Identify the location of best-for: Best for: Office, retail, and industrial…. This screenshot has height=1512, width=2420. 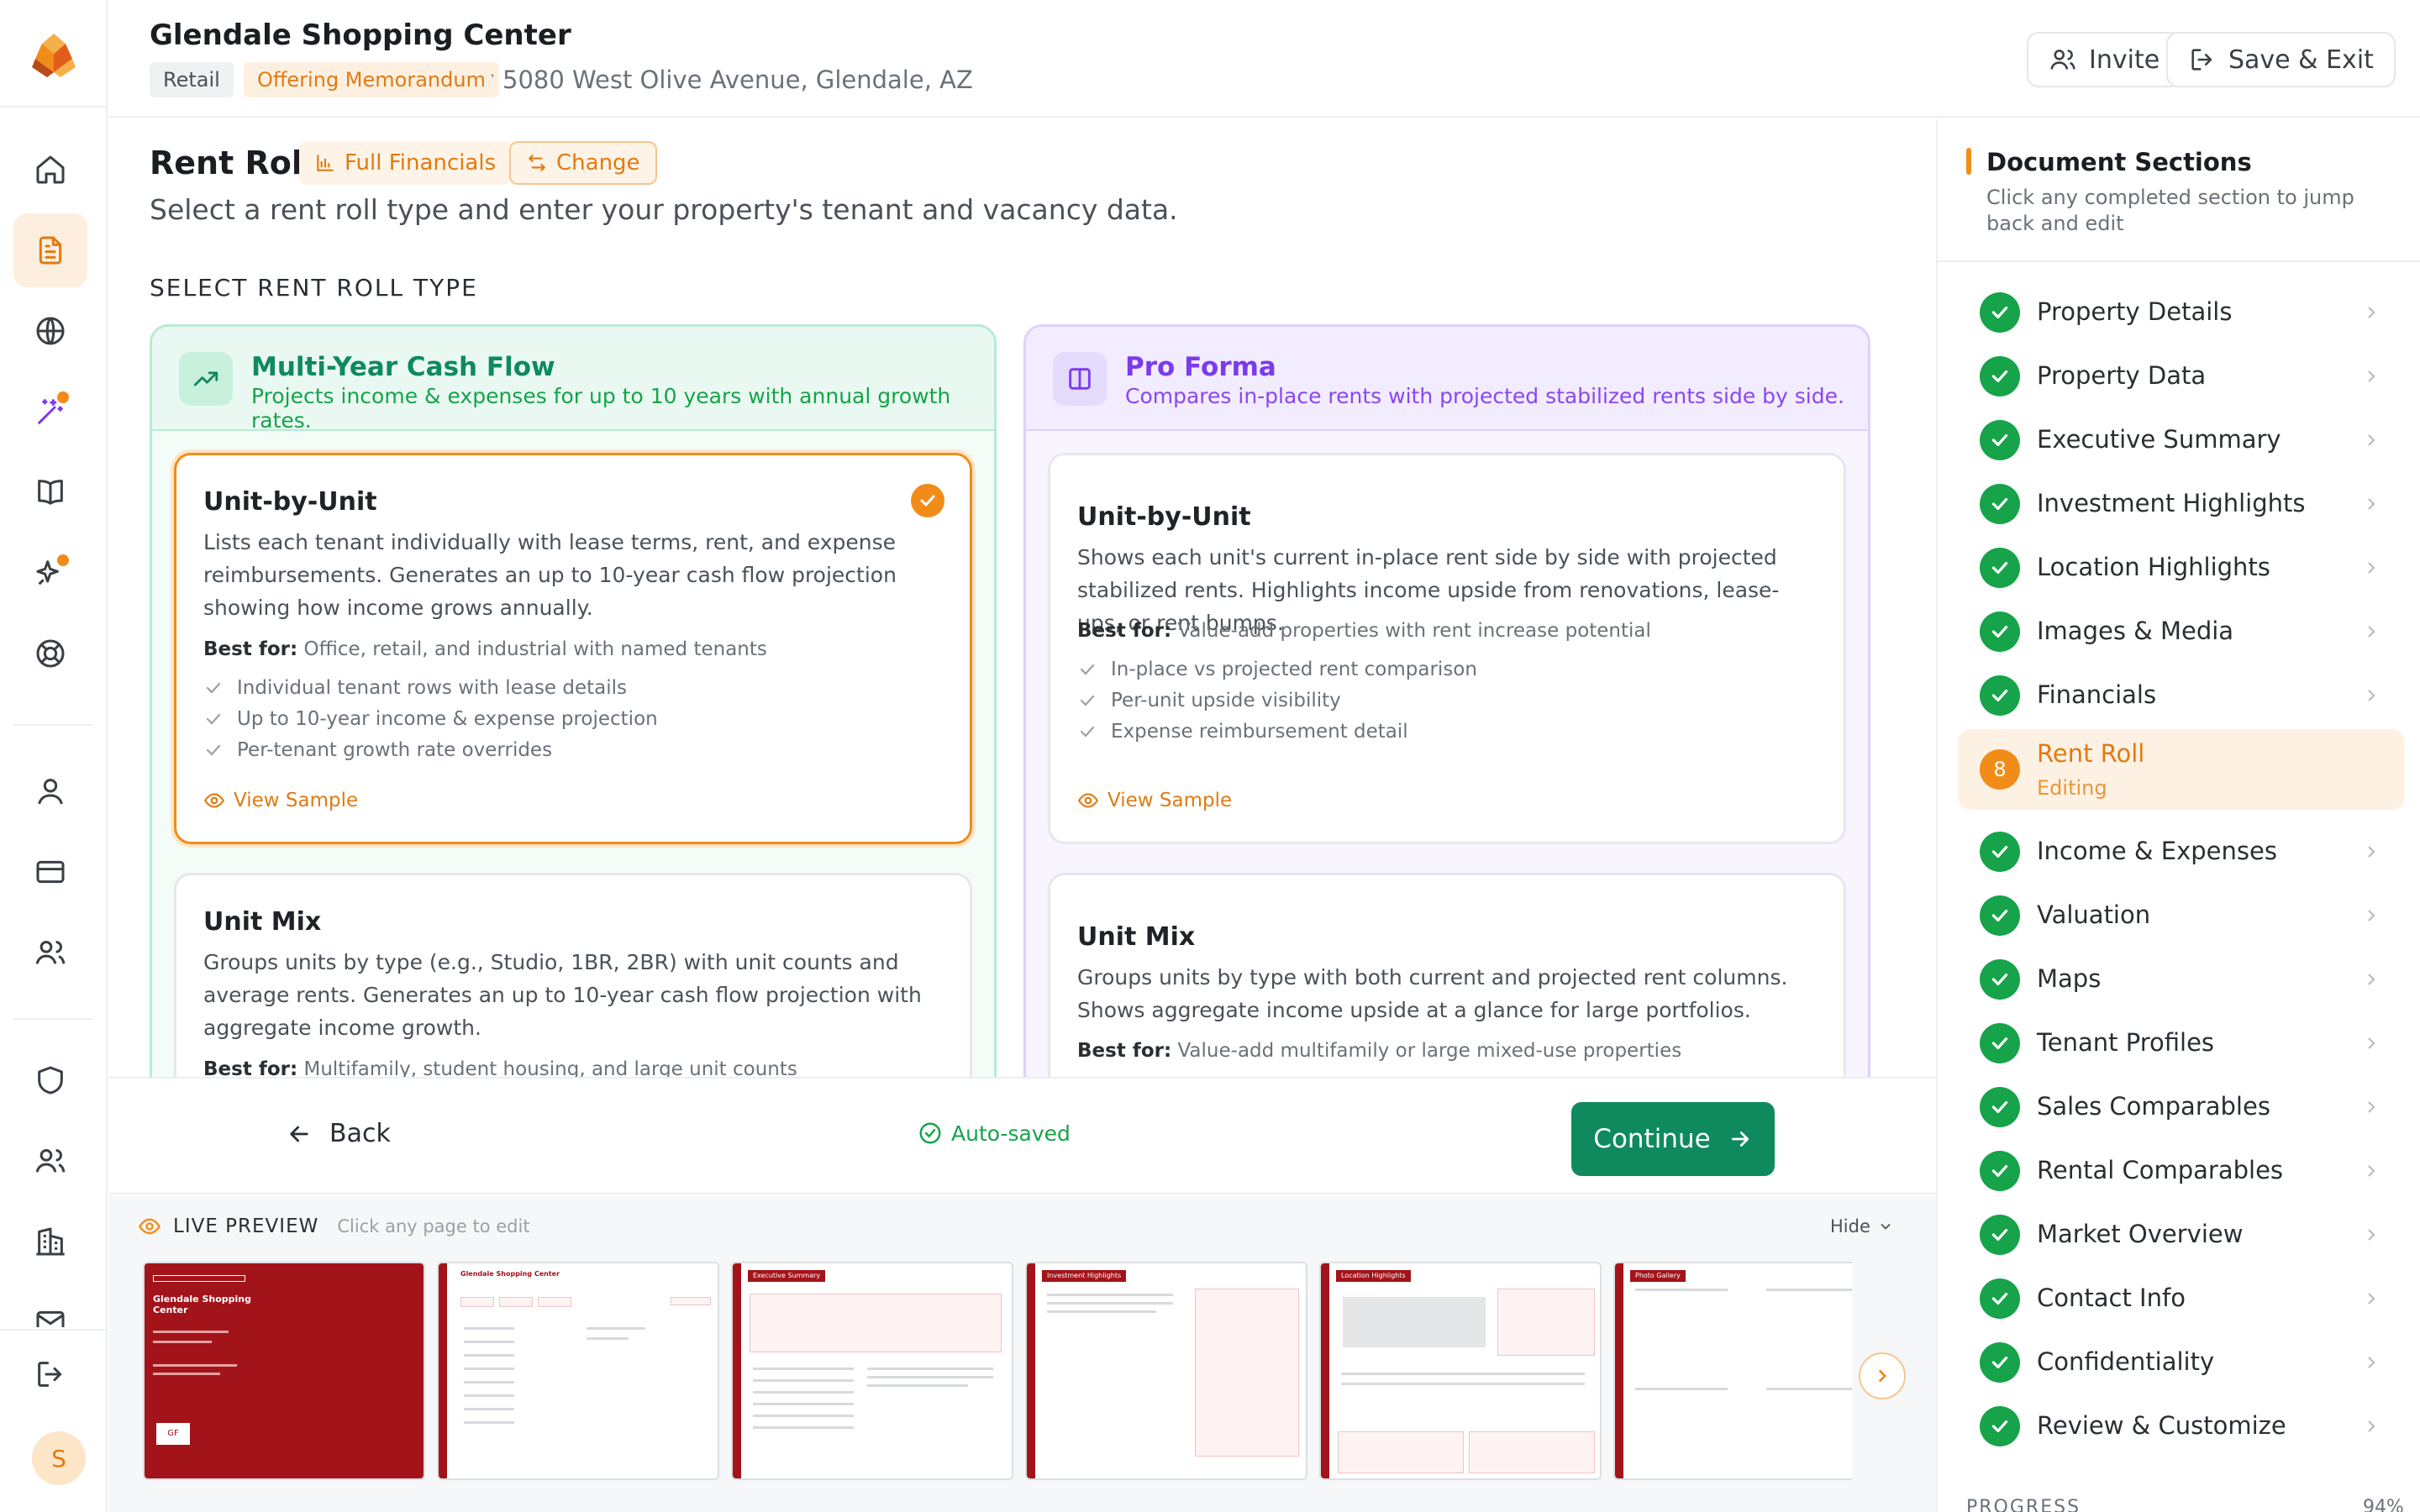
(485, 649).